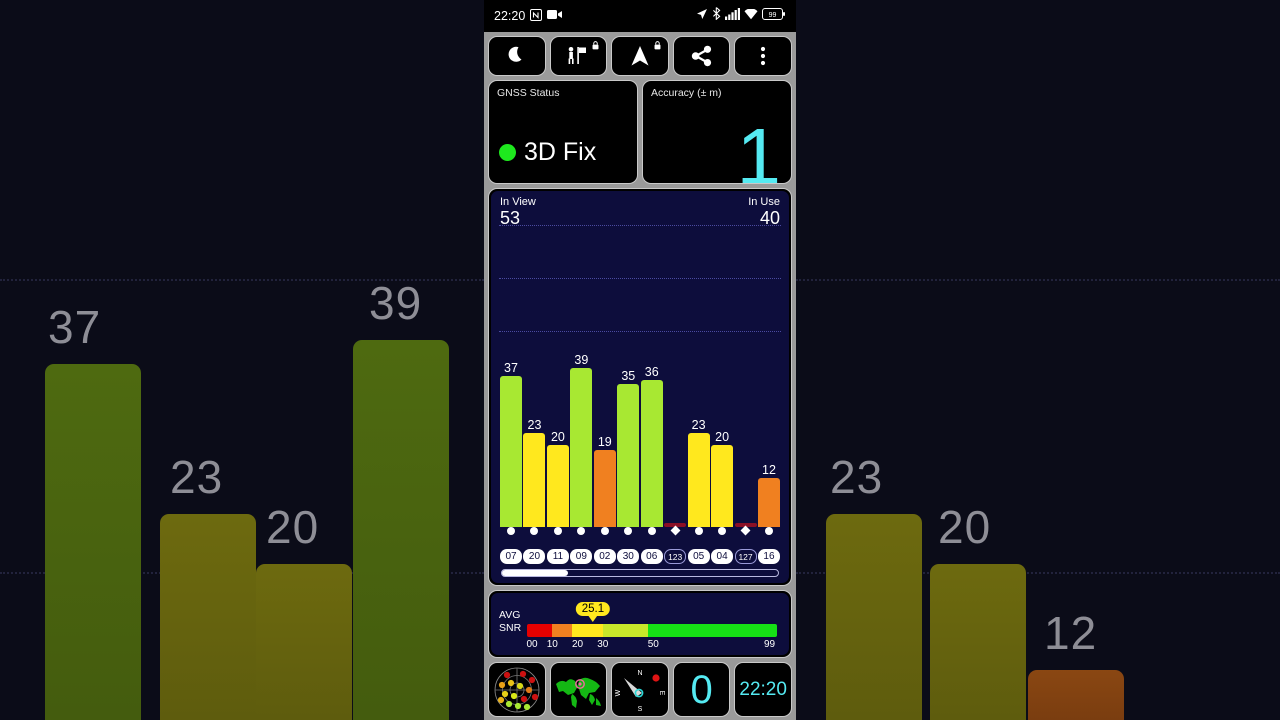 The image size is (1280, 720). I want to click on satellite-id-chip: 16, so click(768, 556).